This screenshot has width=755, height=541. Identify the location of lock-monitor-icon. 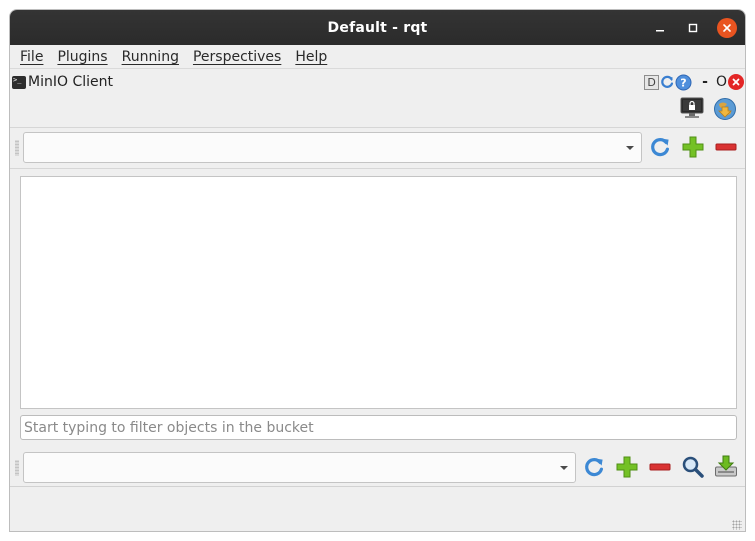
(692, 107).